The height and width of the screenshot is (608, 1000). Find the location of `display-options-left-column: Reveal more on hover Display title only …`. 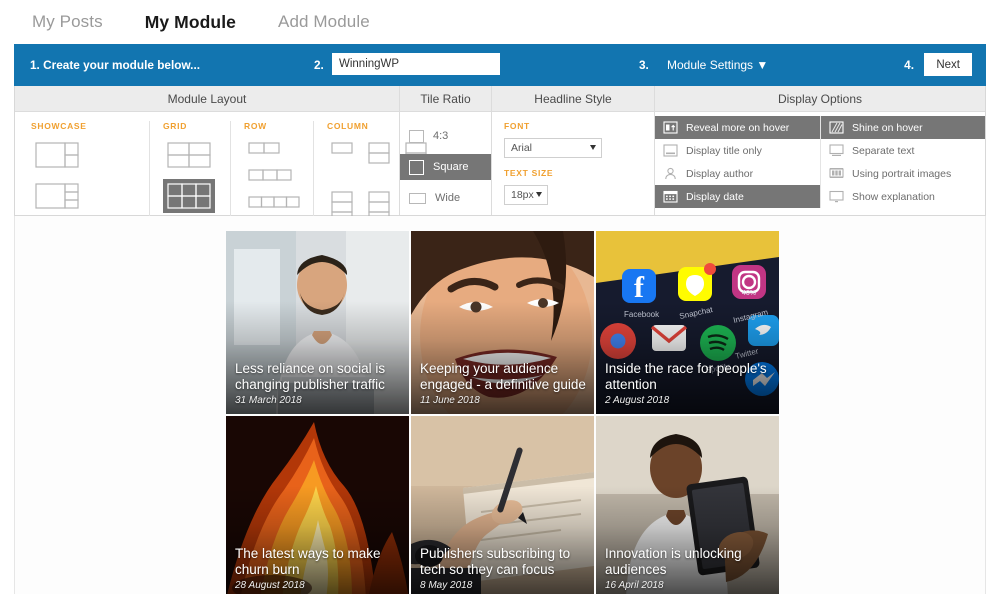

display-options-left-column: Reveal more on hover Display title only … is located at coordinates (737, 162).